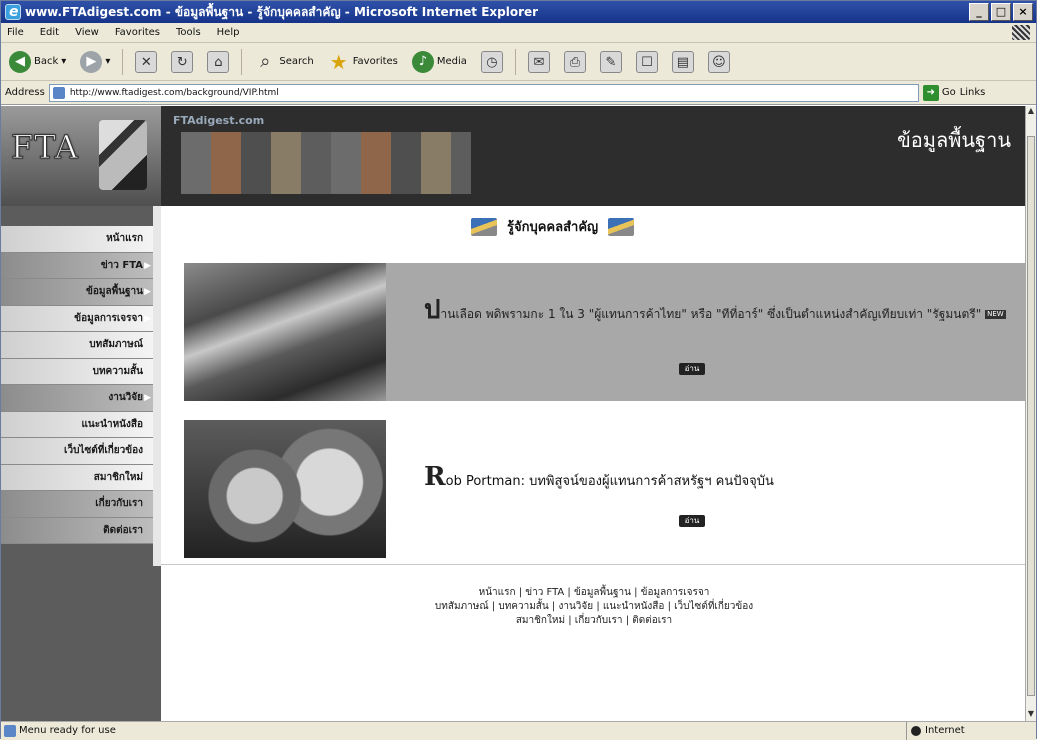  What do you see at coordinates (20, 61) in the screenshot?
I see `back-arrow-icon: ◀` at bounding box center [20, 61].